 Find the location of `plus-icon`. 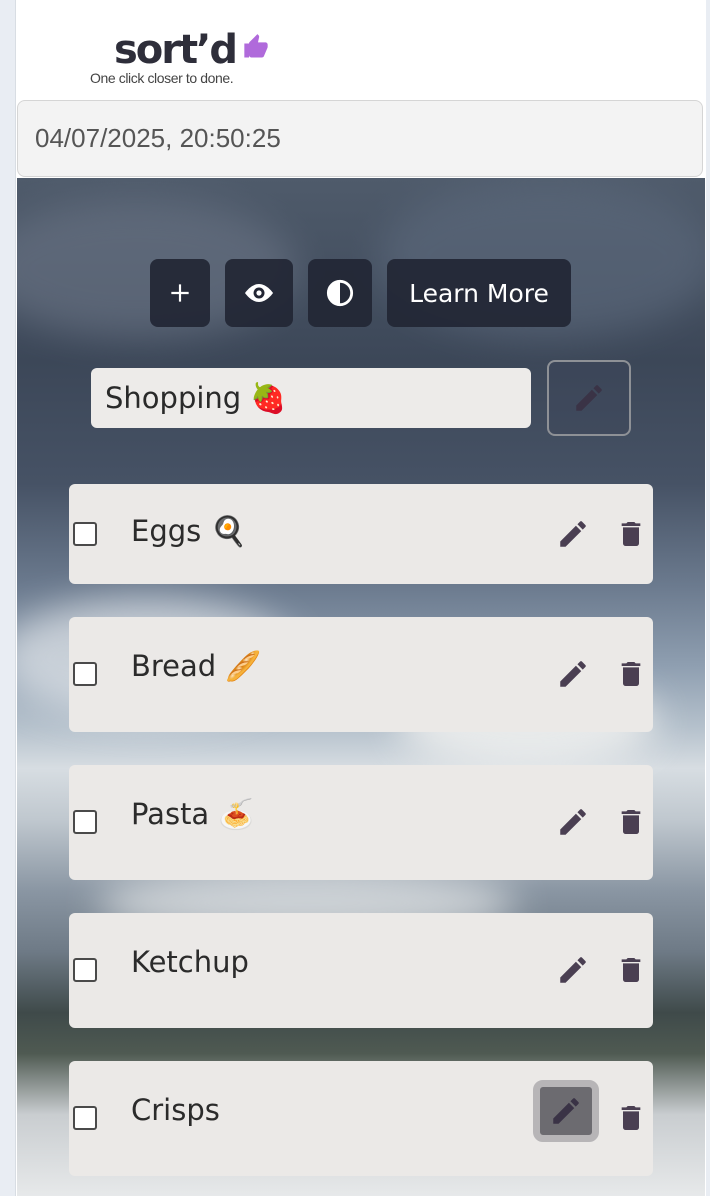

plus-icon is located at coordinates (180, 293).